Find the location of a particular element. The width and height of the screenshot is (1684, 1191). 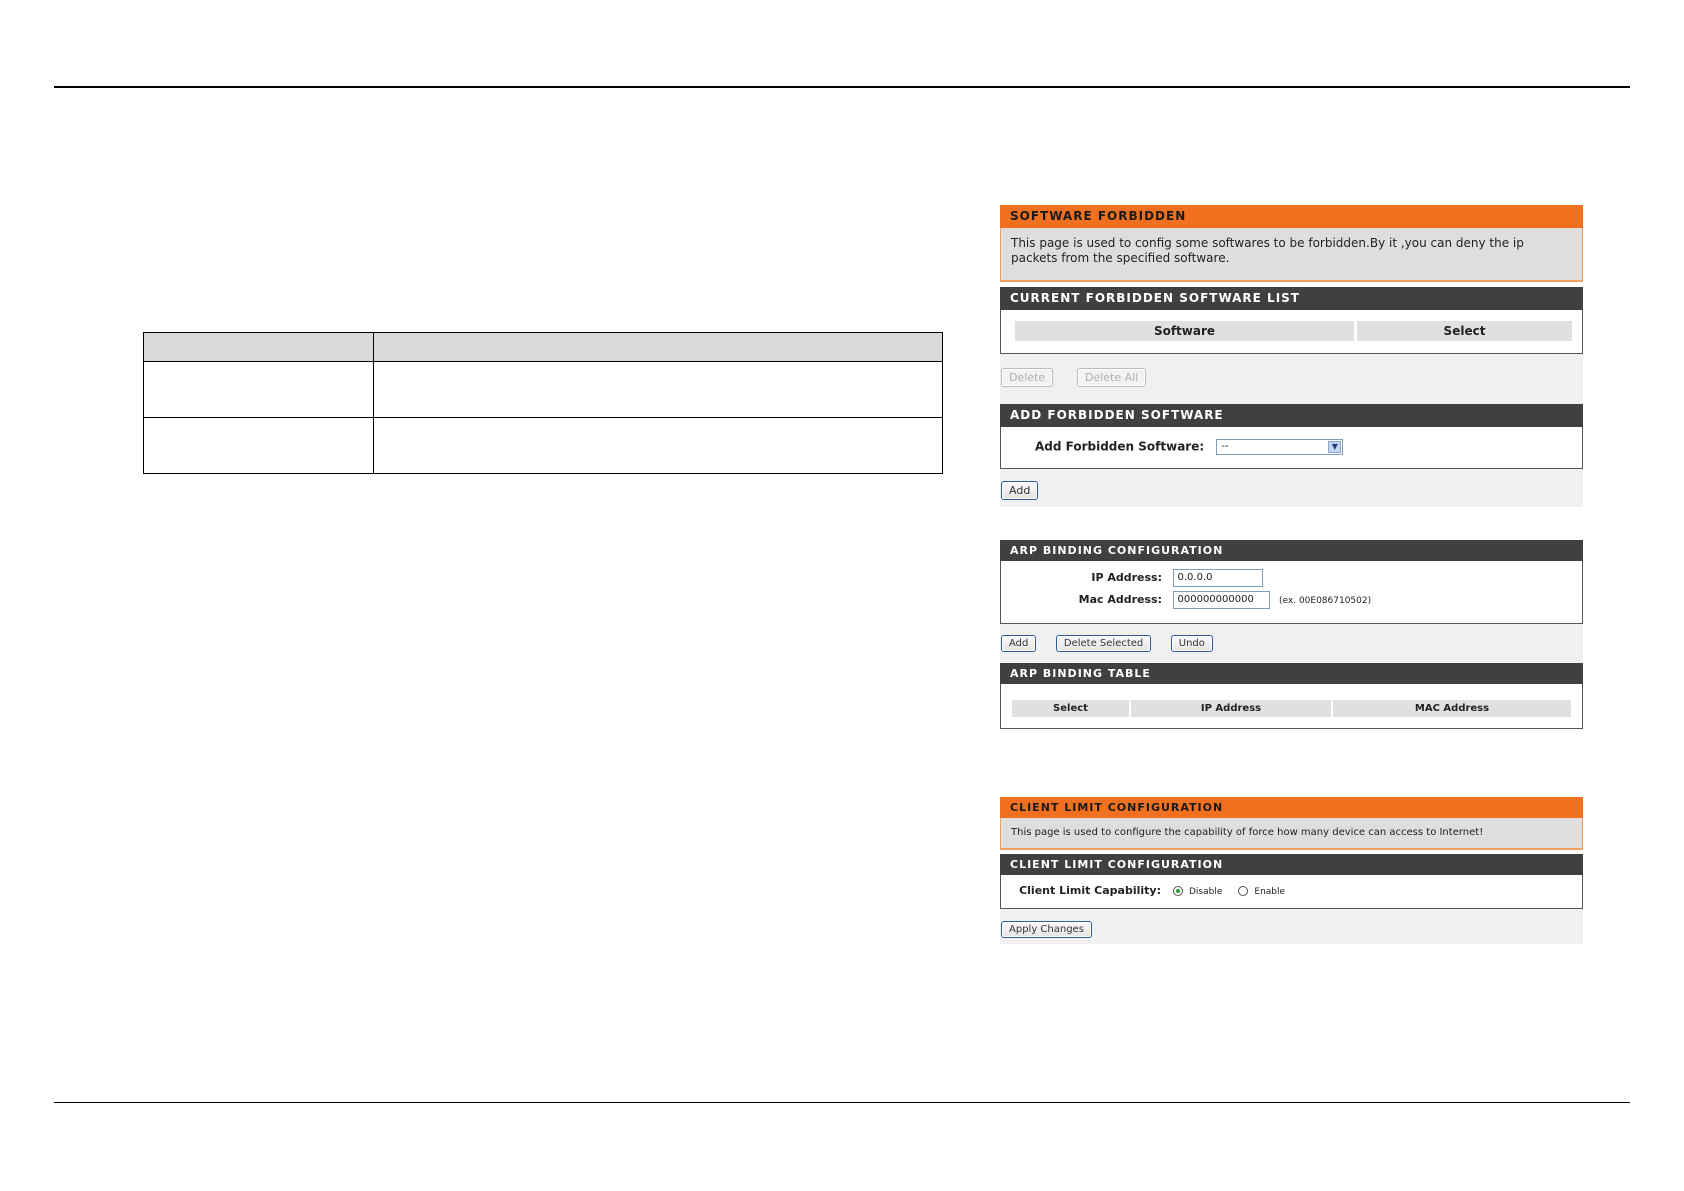

arp-table-box: Select IP Address MAC Address is located at coordinates (1291, 706).